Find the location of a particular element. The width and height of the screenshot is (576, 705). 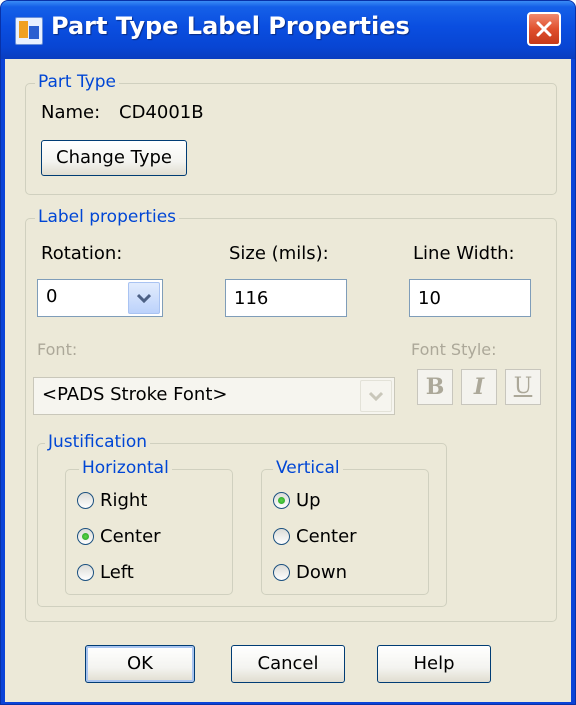

part-name-value: CD4001B is located at coordinates (161, 112).